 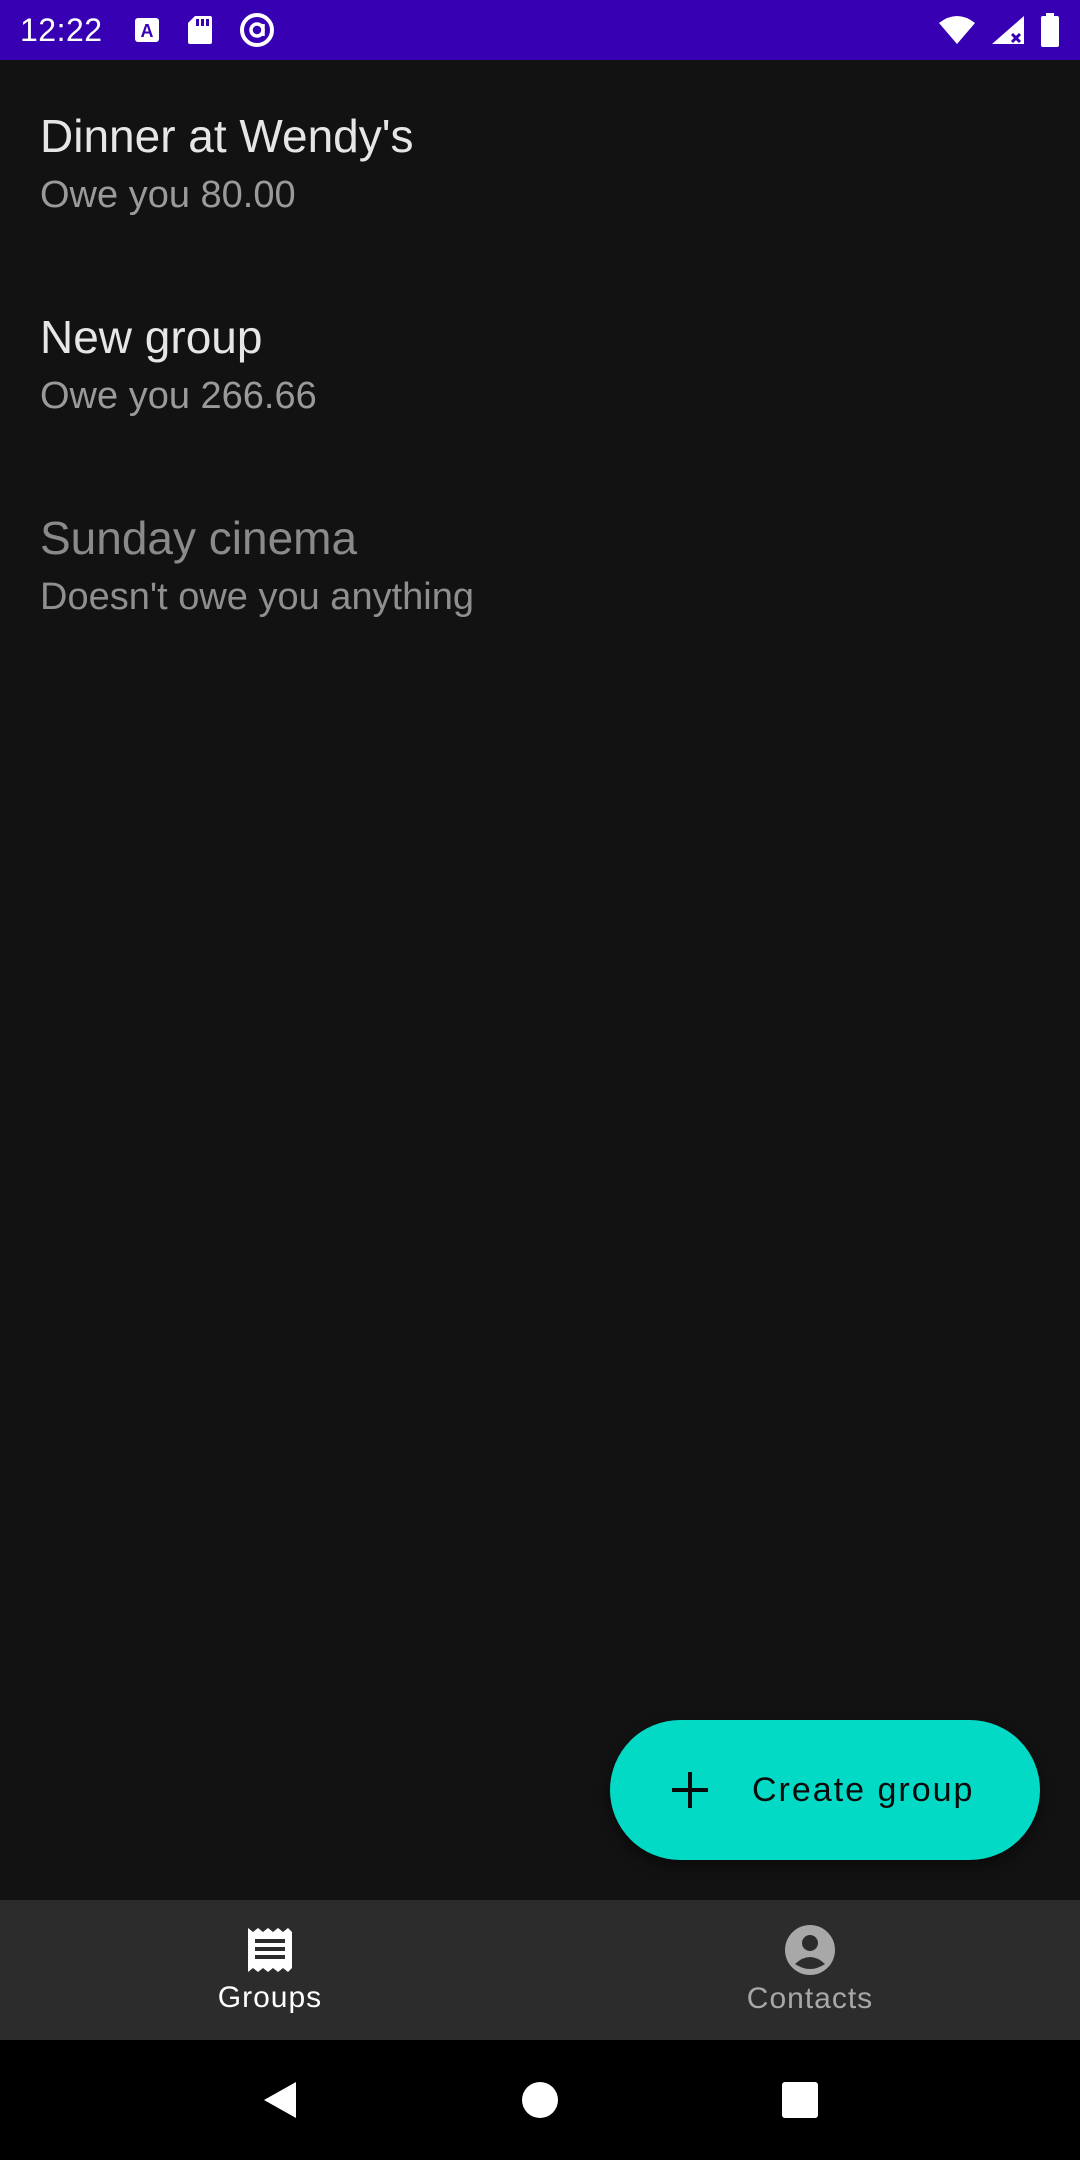 I want to click on group-balance: Owe you 80.00, so click(x=168, y=195).